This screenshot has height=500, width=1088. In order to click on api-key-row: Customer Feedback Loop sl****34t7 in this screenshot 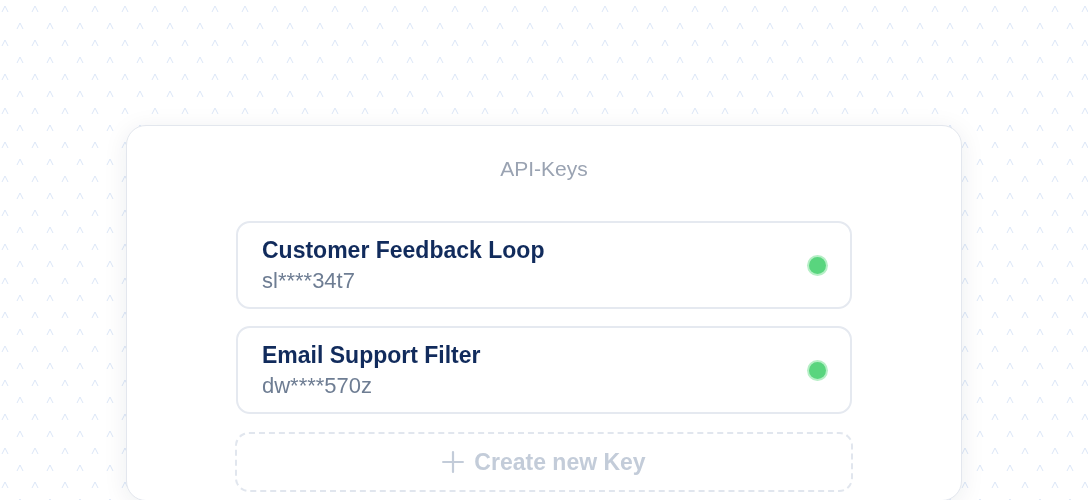, I will do `click(544, 265)`.